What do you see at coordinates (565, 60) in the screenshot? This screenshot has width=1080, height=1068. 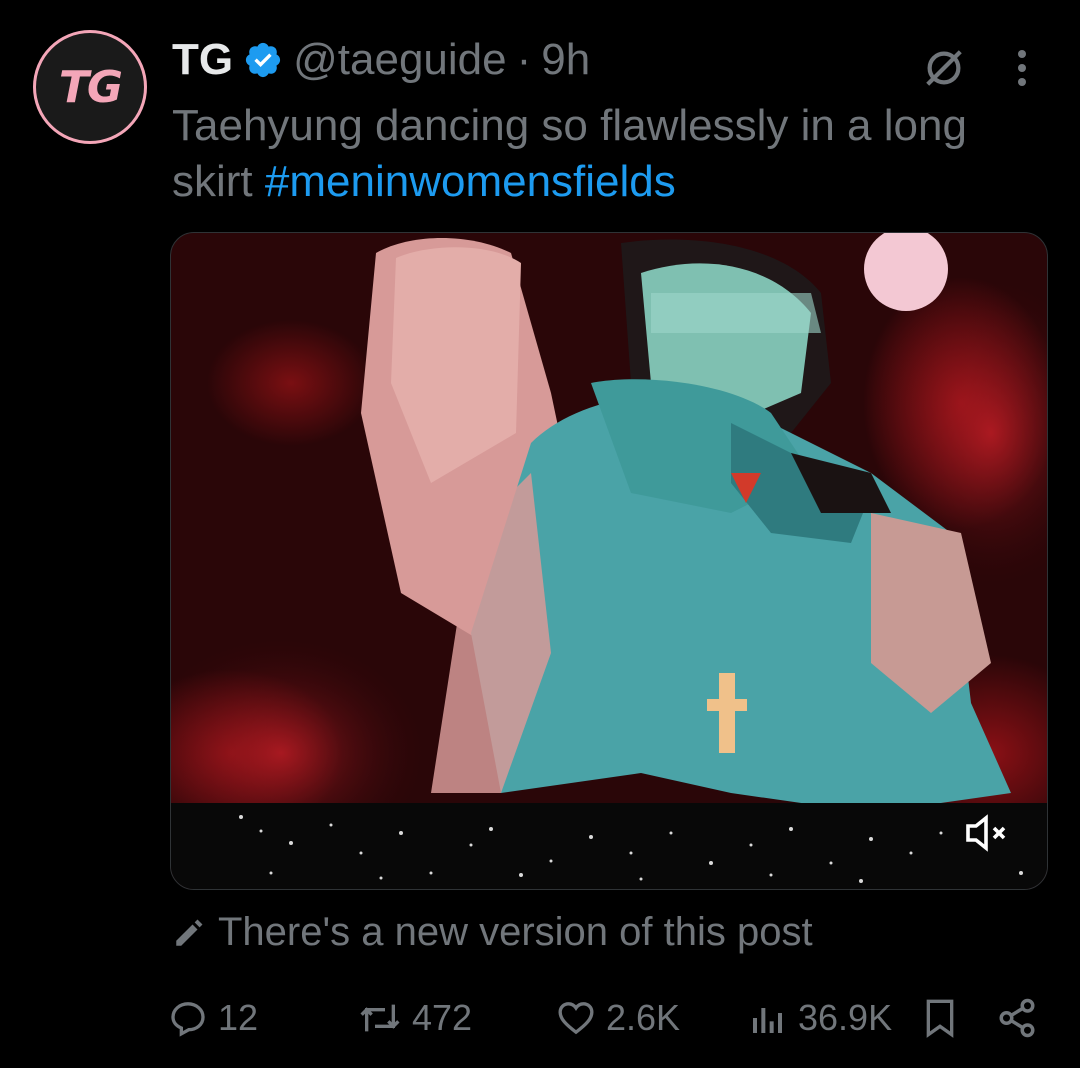 I see `post-time: 9h` at bounding box center [565, 60].